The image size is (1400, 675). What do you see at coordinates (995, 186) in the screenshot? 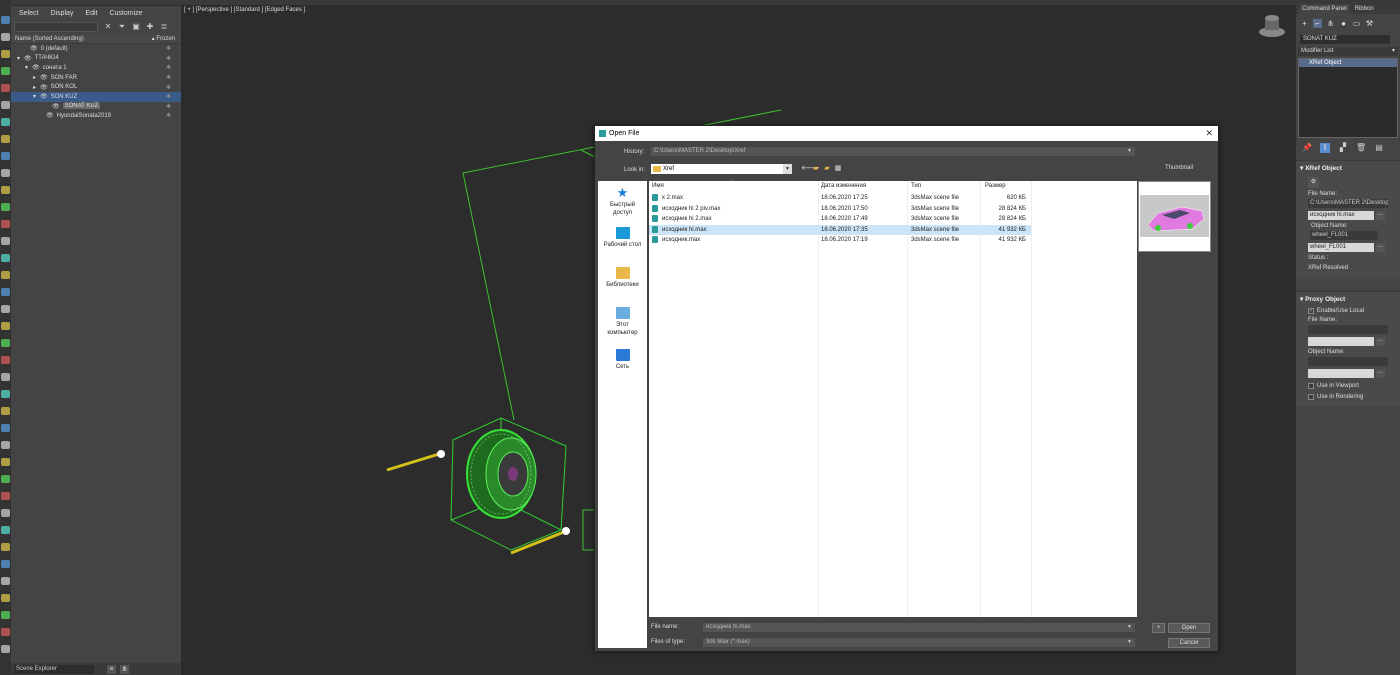
I see `col-size: Размер` at bounding box center [995, 186].